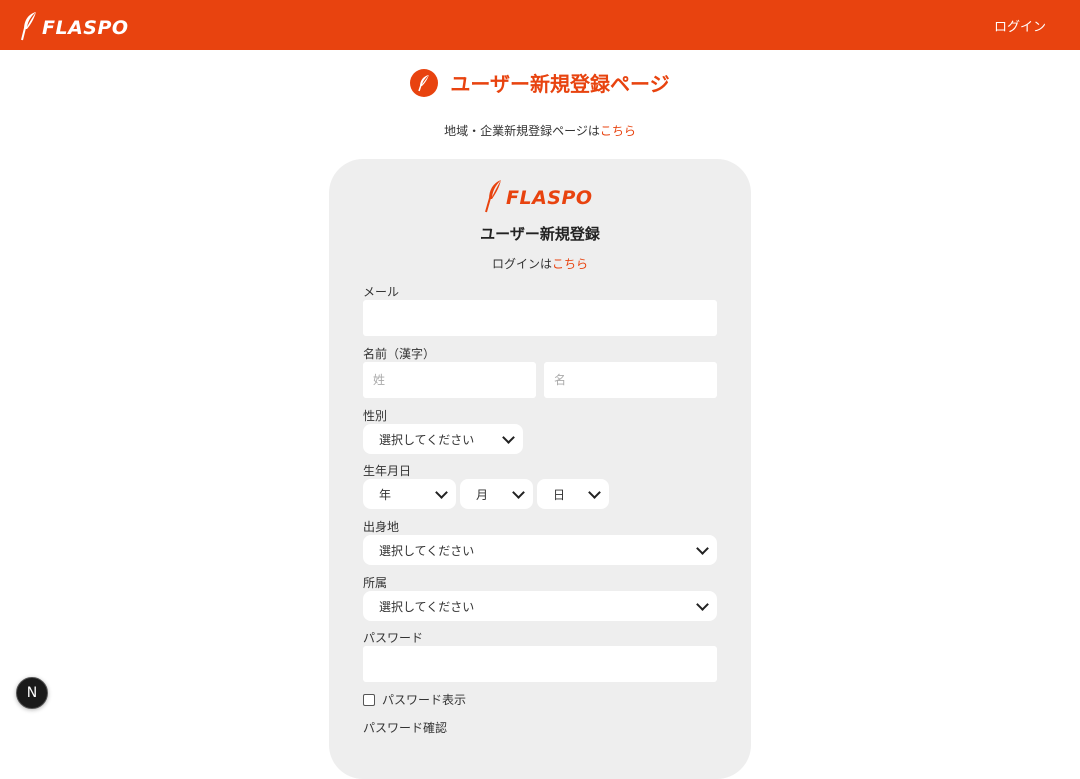 The width and height of the screenshot is (1080, 779). What do you see at coordinates (369, 699) in the screenshot?
I see `show-password-checkbox` at bounding box center [369, 699].